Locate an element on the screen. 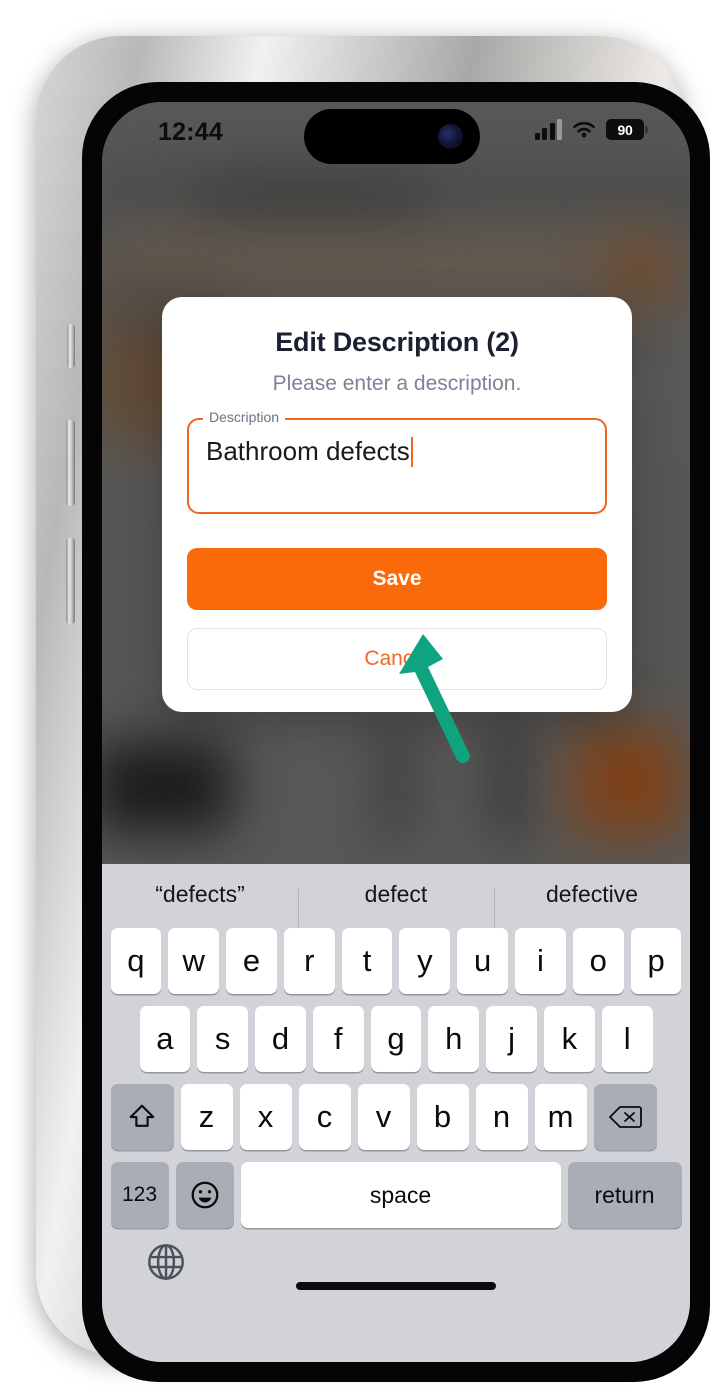 The image size is (720, 1392). keyboard-row-3: z x c v b n m is located at coordinates (396, 1117).